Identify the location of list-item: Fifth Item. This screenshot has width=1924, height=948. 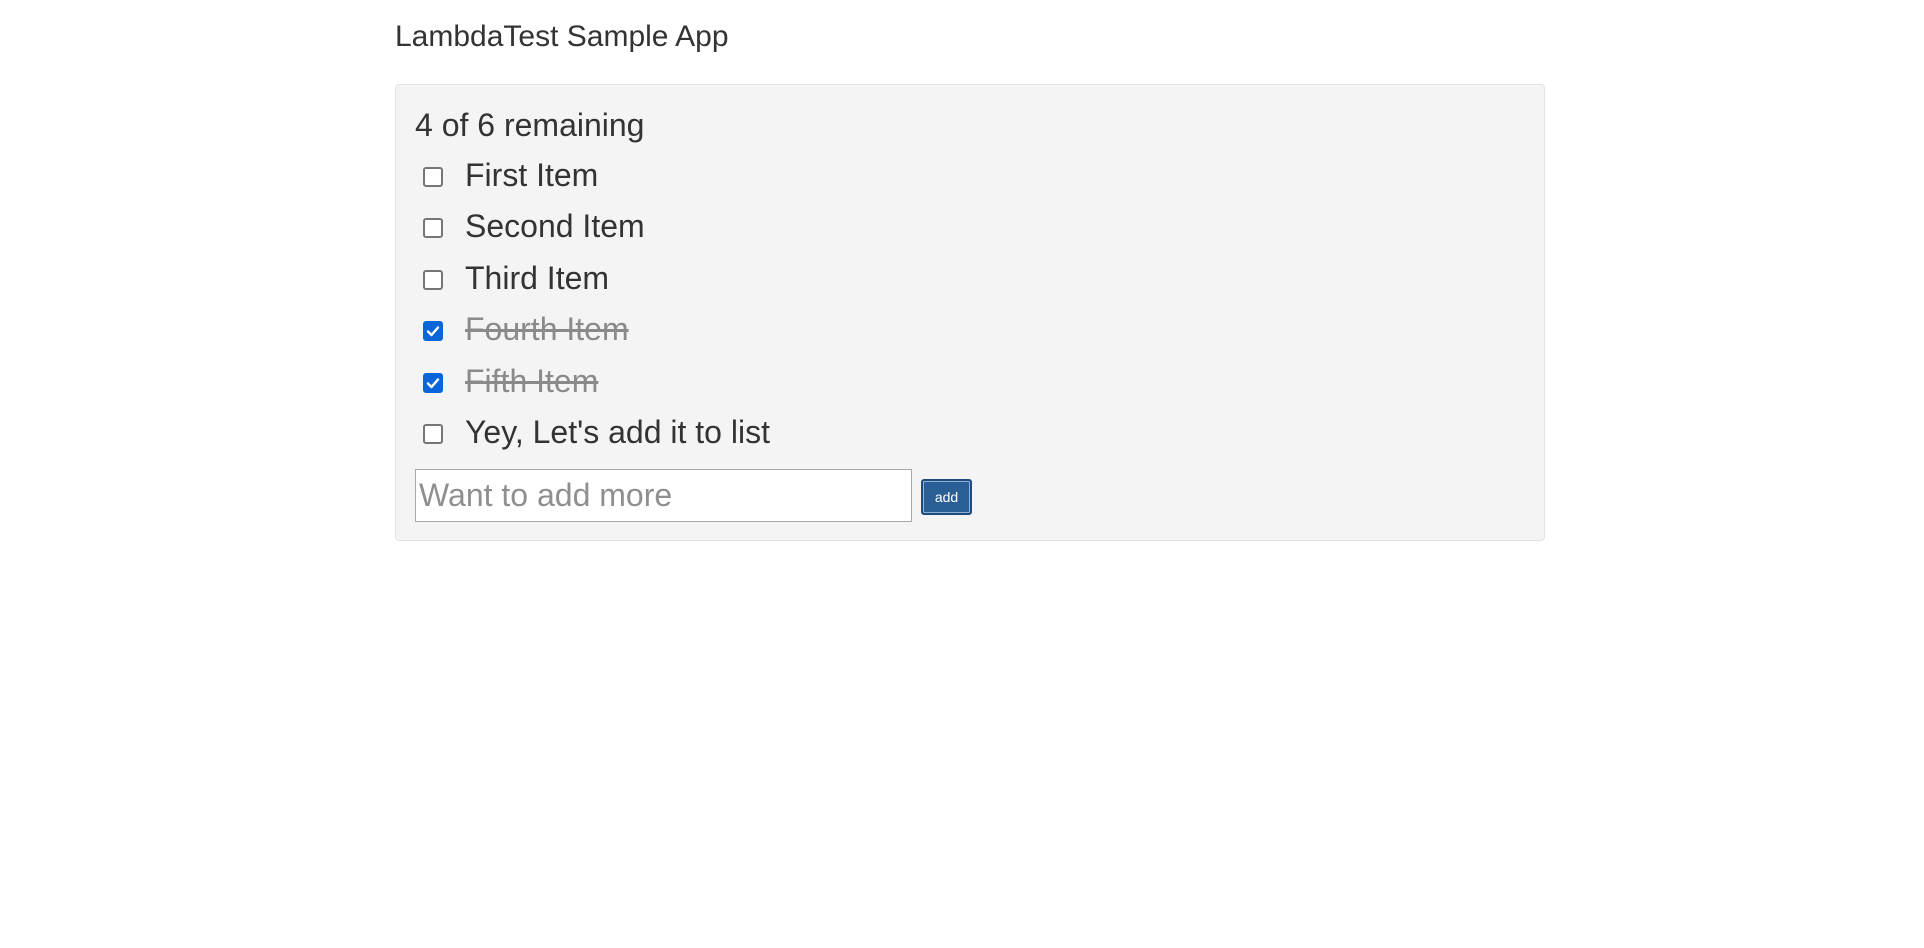
(970, 381).